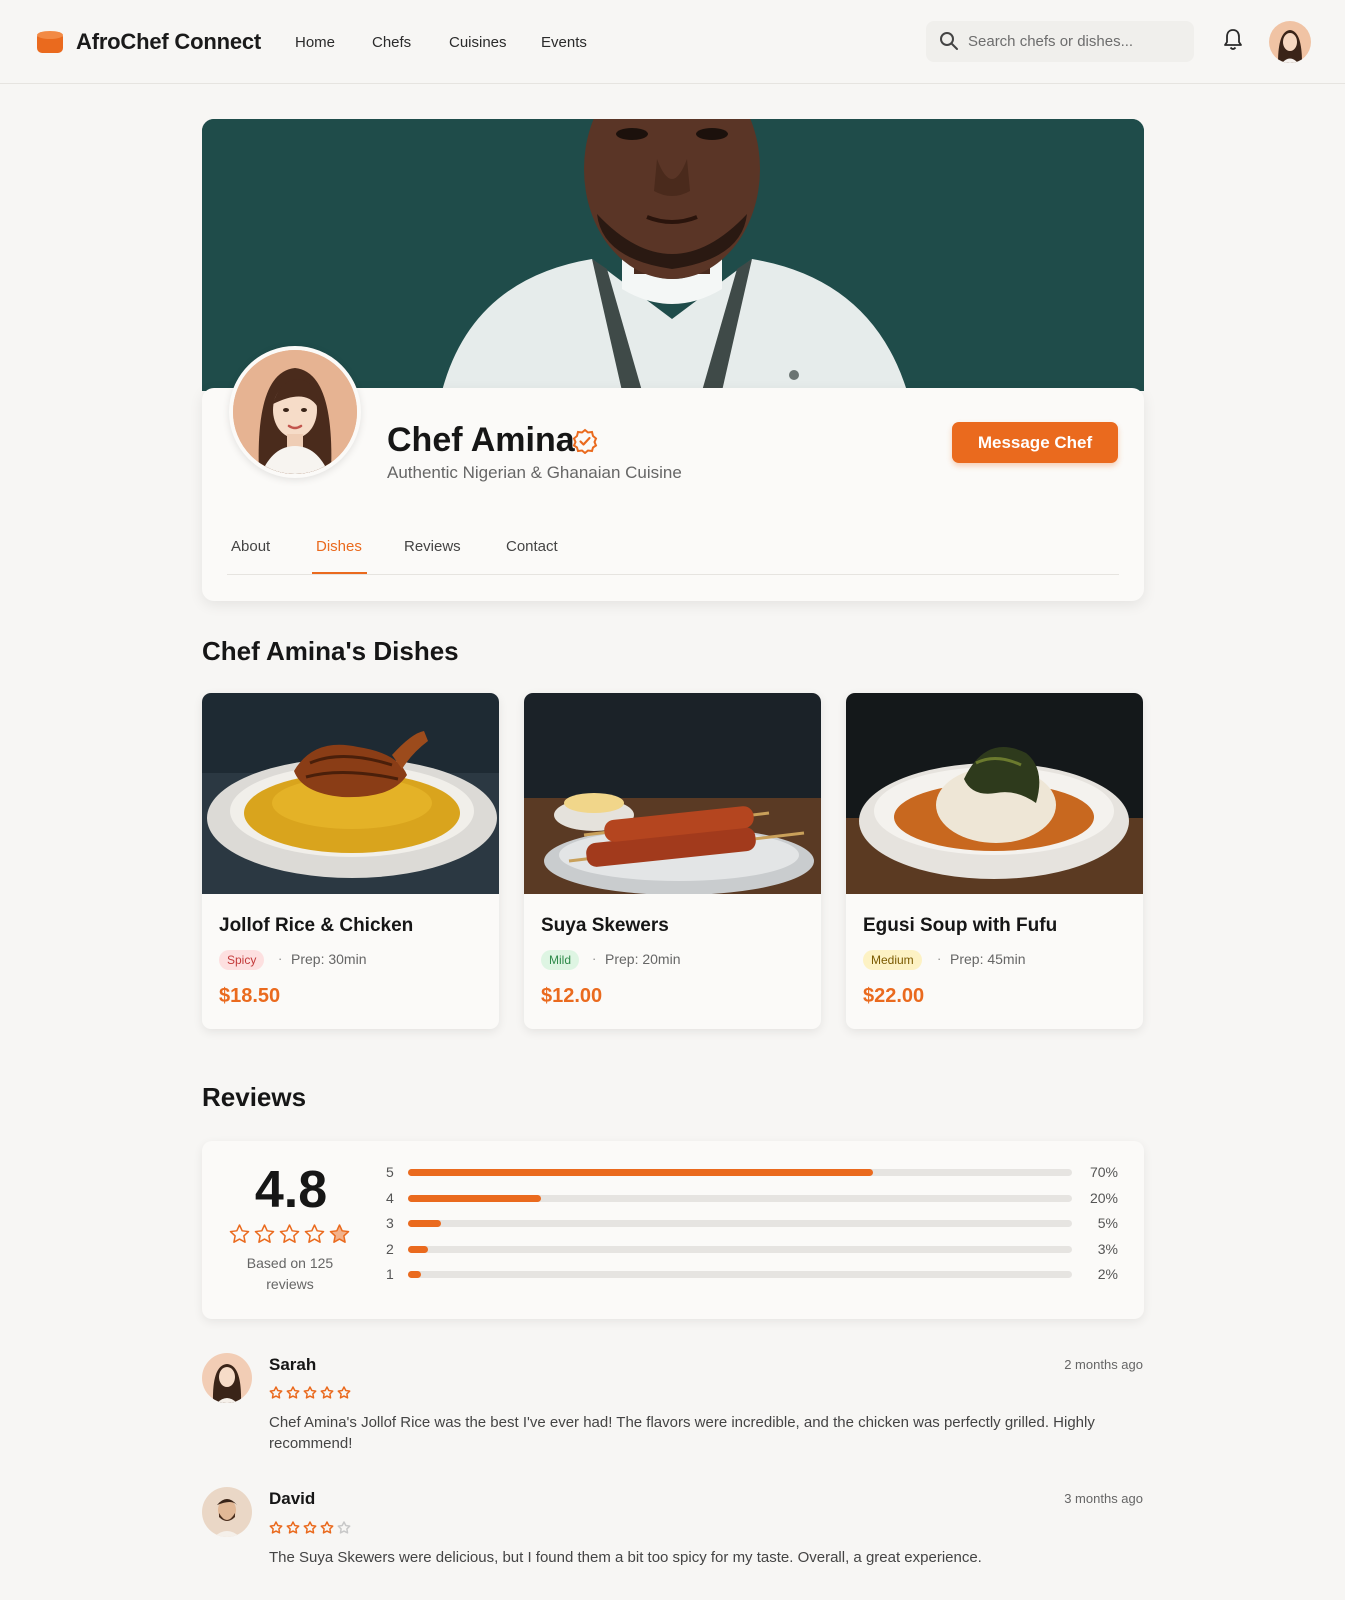 This screenshot has width=1345, height=1600. I want to click on user-avatar, so click(1290, 42).